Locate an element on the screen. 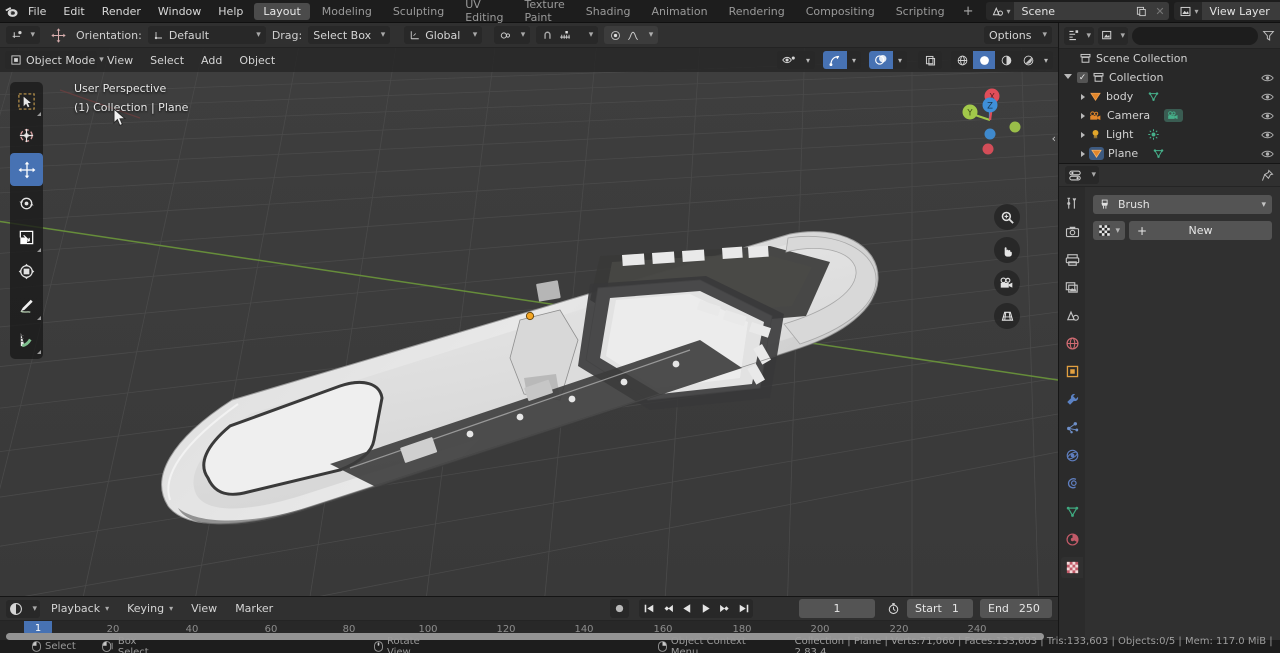  object-visibility-group: ▾ is located at coordinates (796, 60).